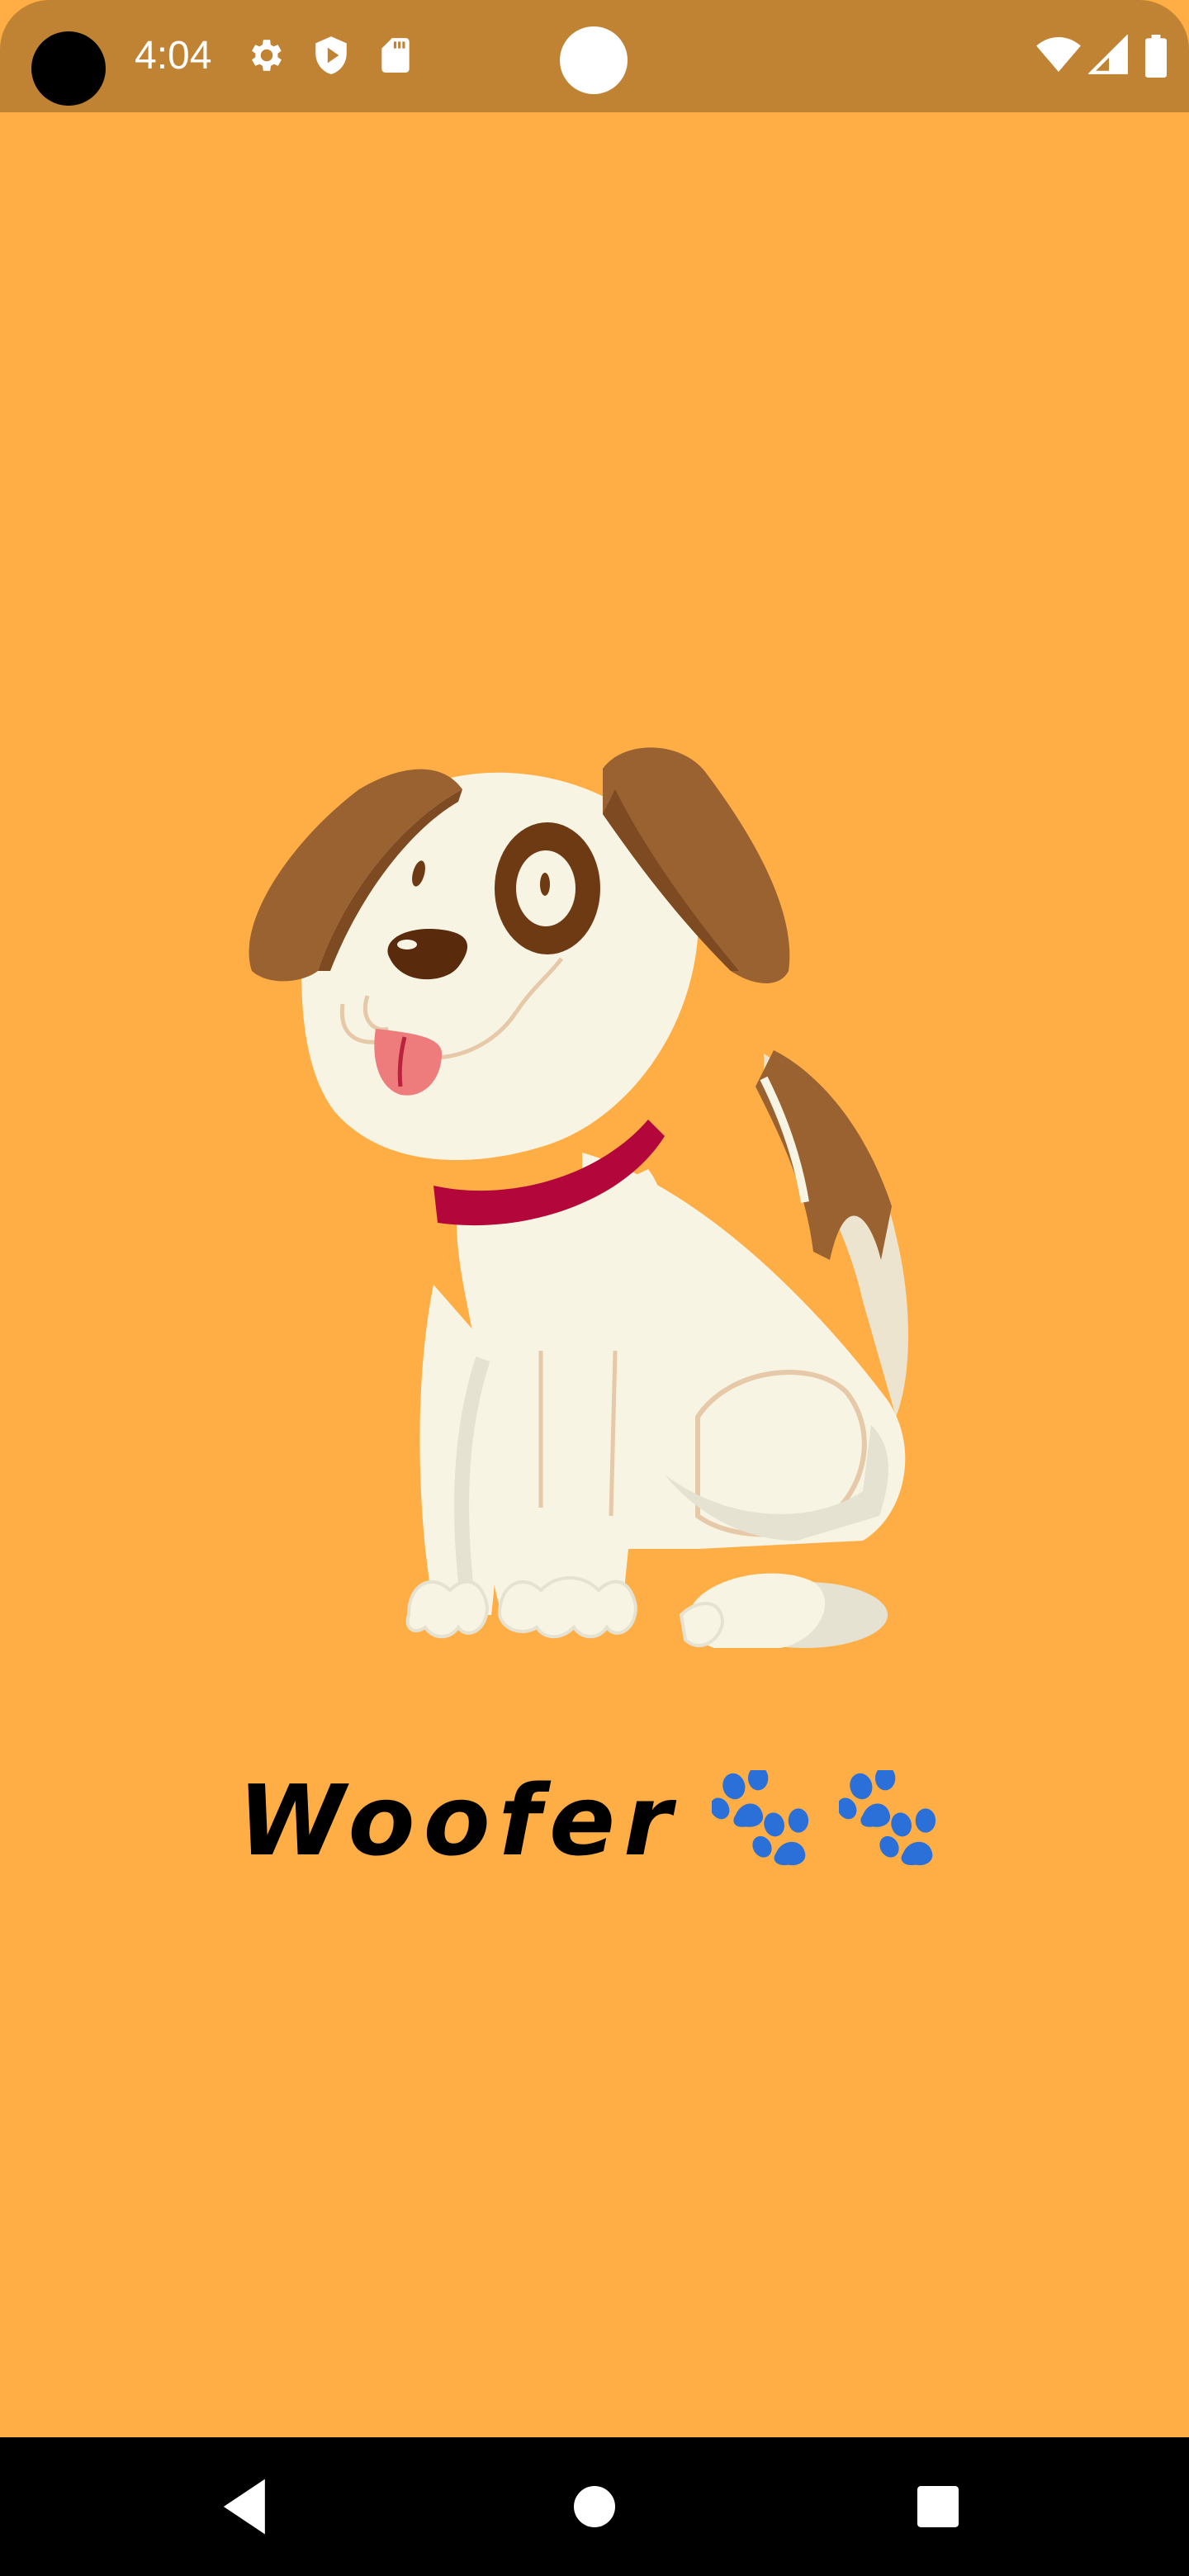  Describe the element at coordinates (458, 1821) in the screenshot. I see `app-title: Woofer` at that location.